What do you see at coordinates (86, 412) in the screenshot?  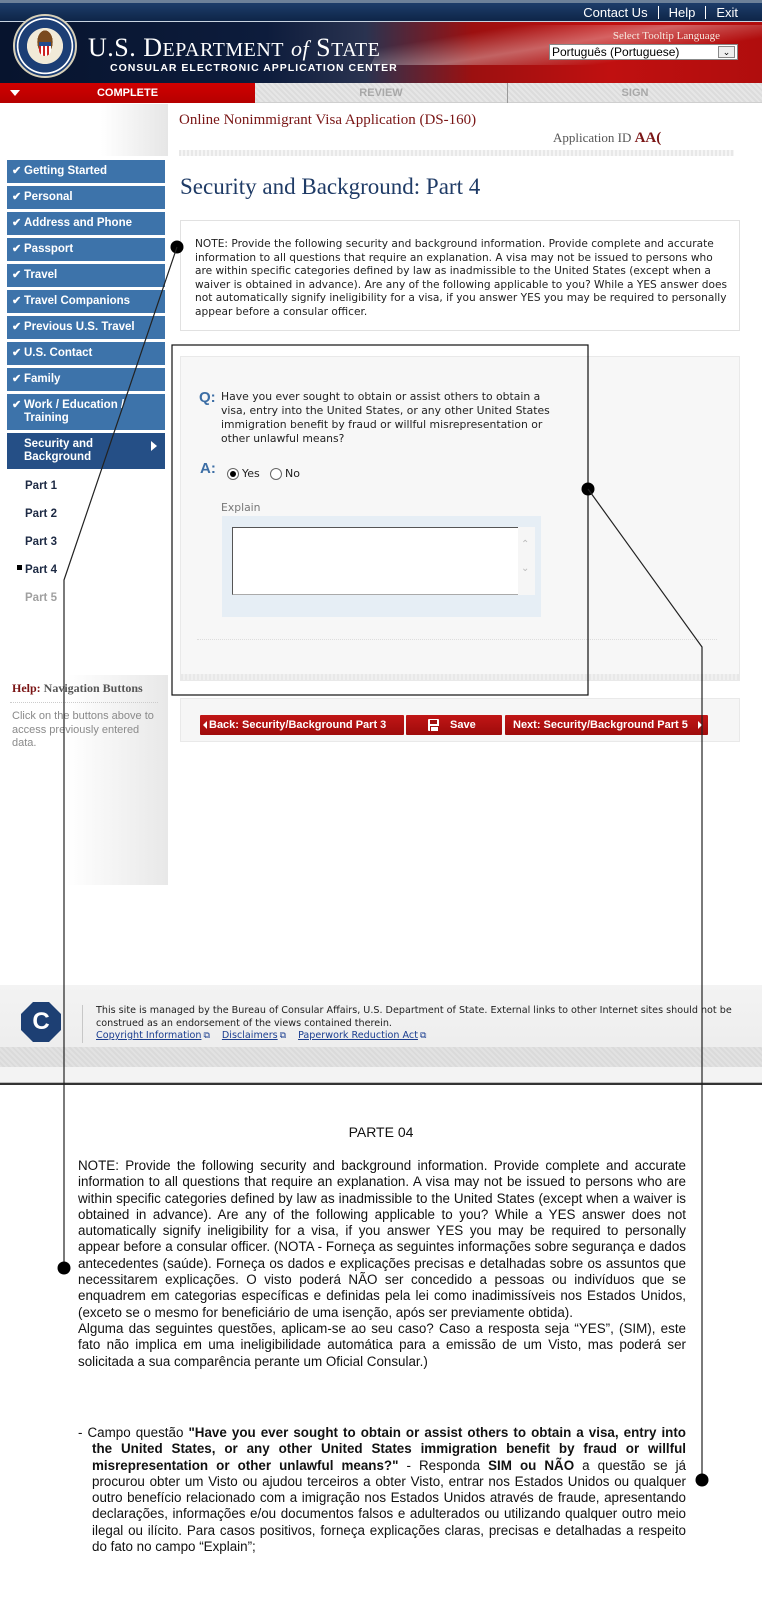 I see `sidebar-item-work-education: ✔ Work / Education / Training` at bounding box center [86, 412].